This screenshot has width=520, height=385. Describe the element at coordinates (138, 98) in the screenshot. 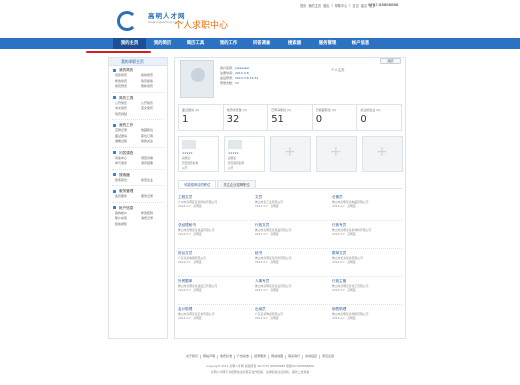

I see `sidebar-heading: 简历工具` at that location.